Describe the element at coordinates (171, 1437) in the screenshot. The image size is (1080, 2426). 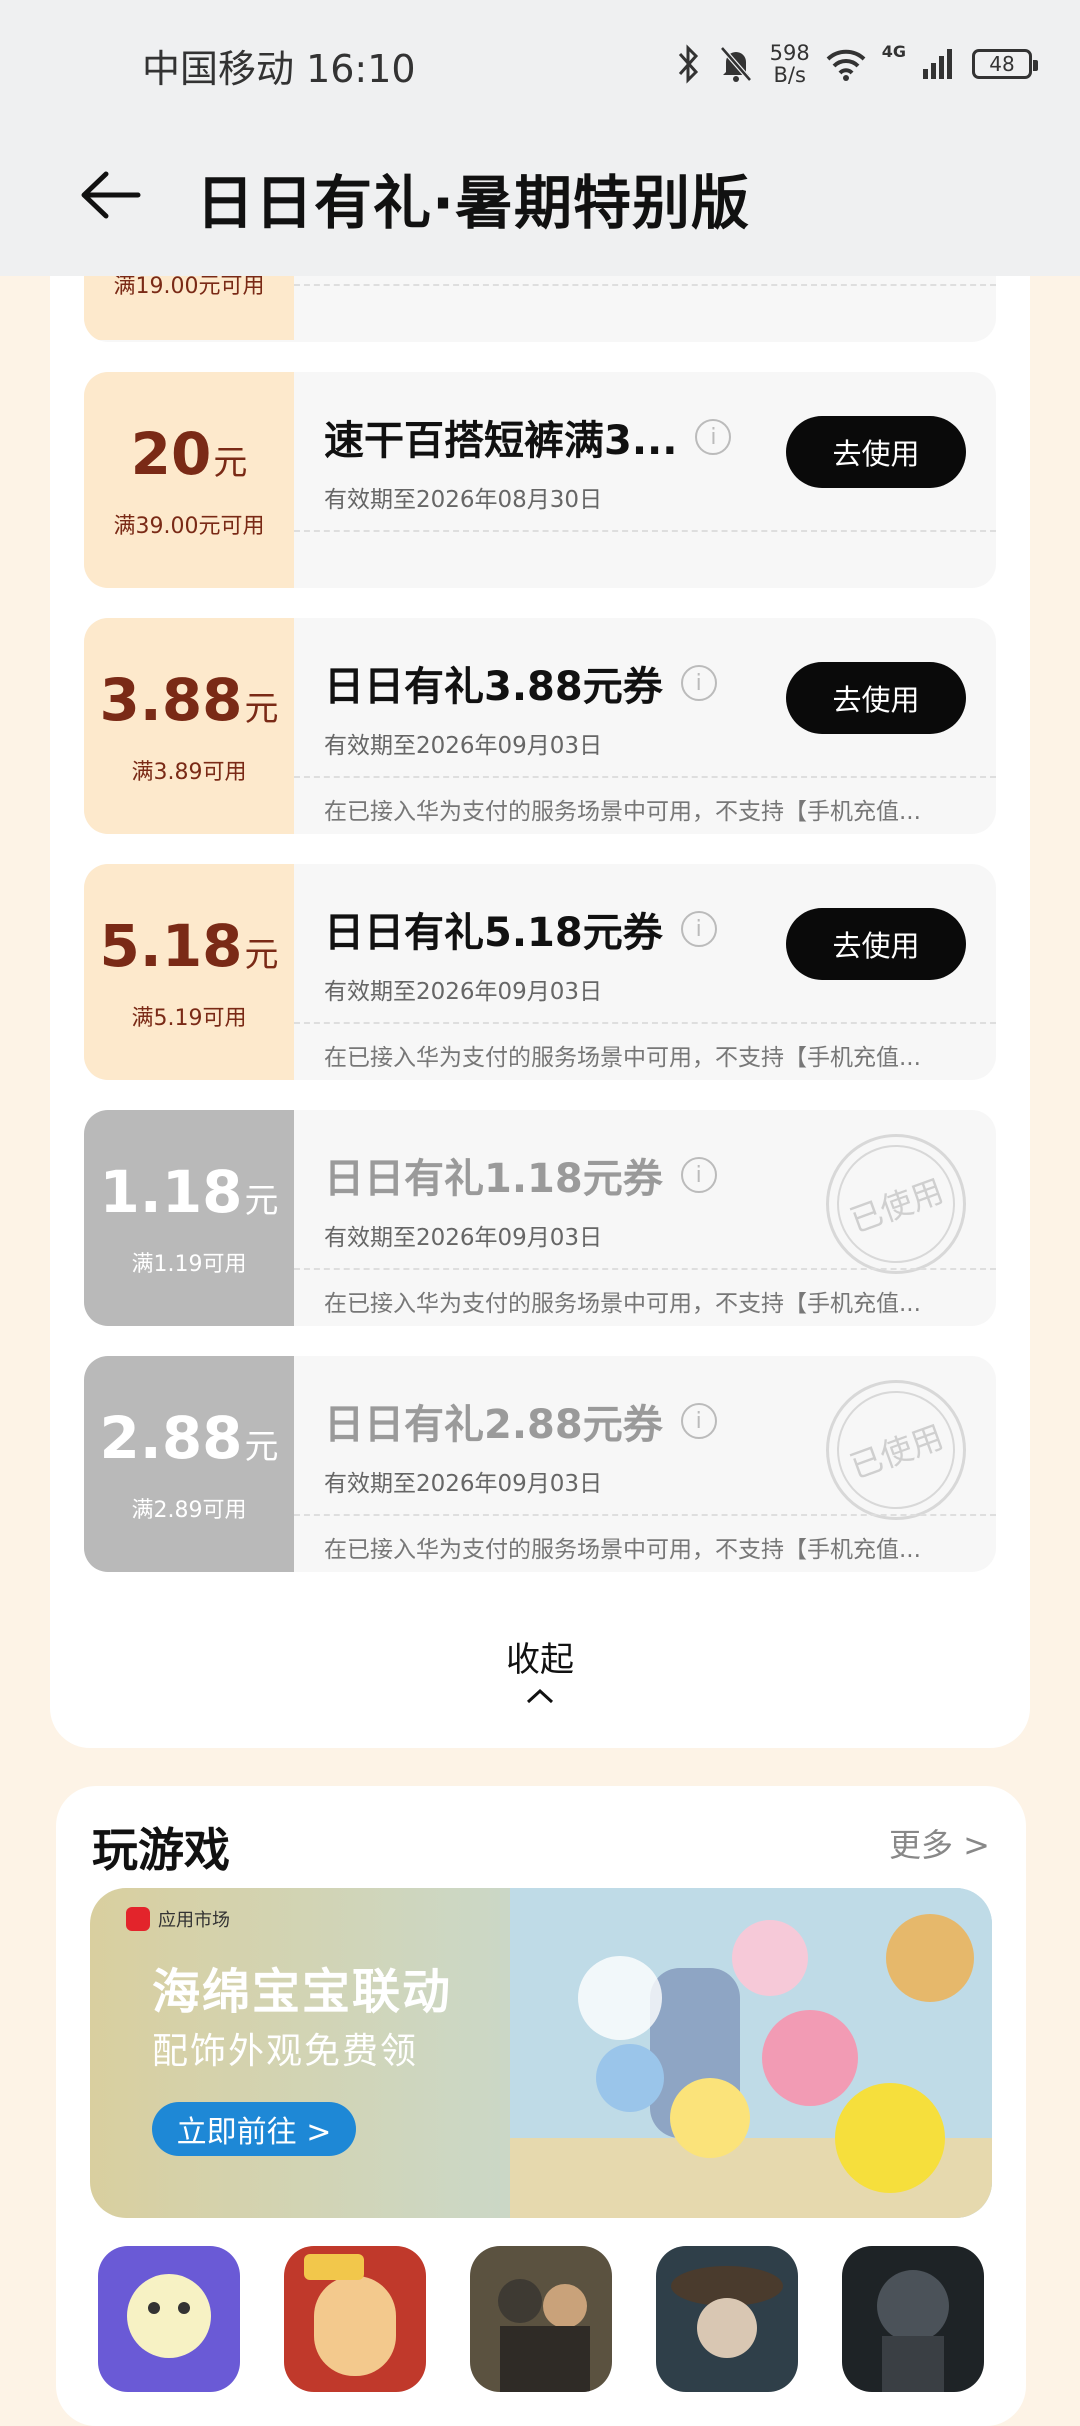
I see `coupon-amount-value: 2.88` at that location.